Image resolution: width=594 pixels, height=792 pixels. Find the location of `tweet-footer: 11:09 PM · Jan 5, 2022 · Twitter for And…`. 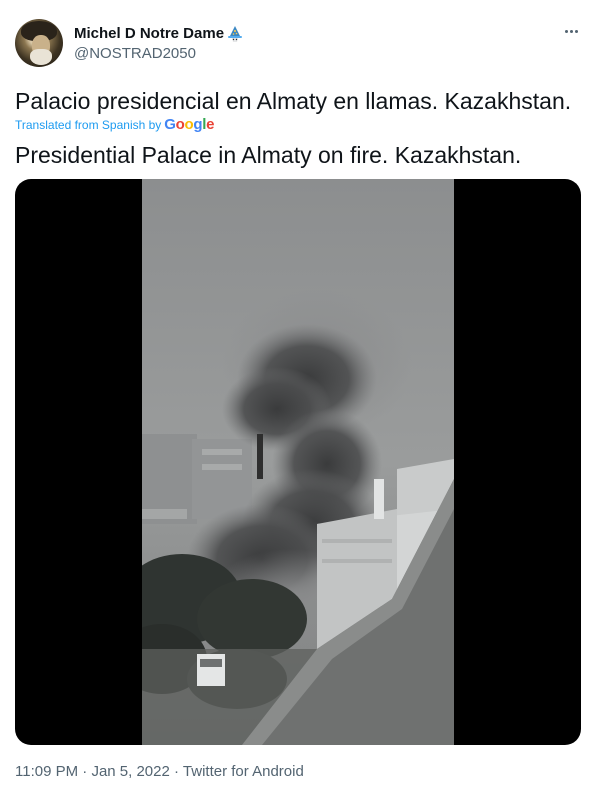

tweet-footer: 11:09 PM · Jan 5, 2022 · Twitter for And… is located at coordinates (159, 772).